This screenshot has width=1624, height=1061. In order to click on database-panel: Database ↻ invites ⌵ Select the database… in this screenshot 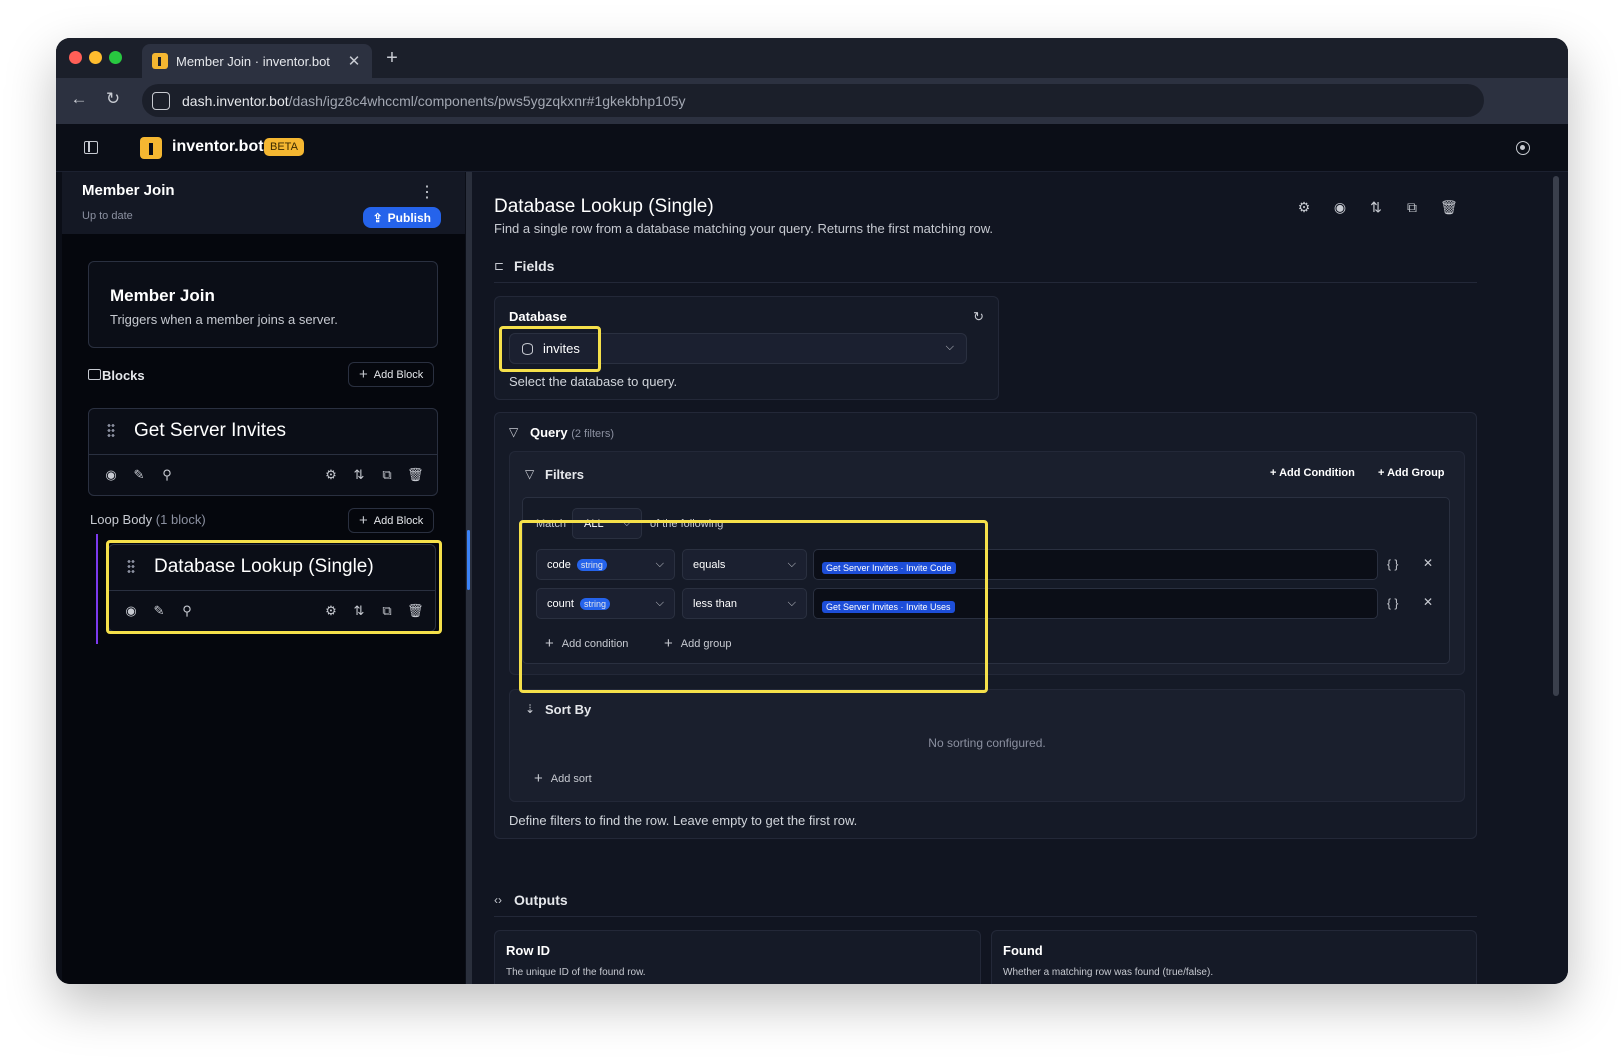, I will do `click(746, 348)`.